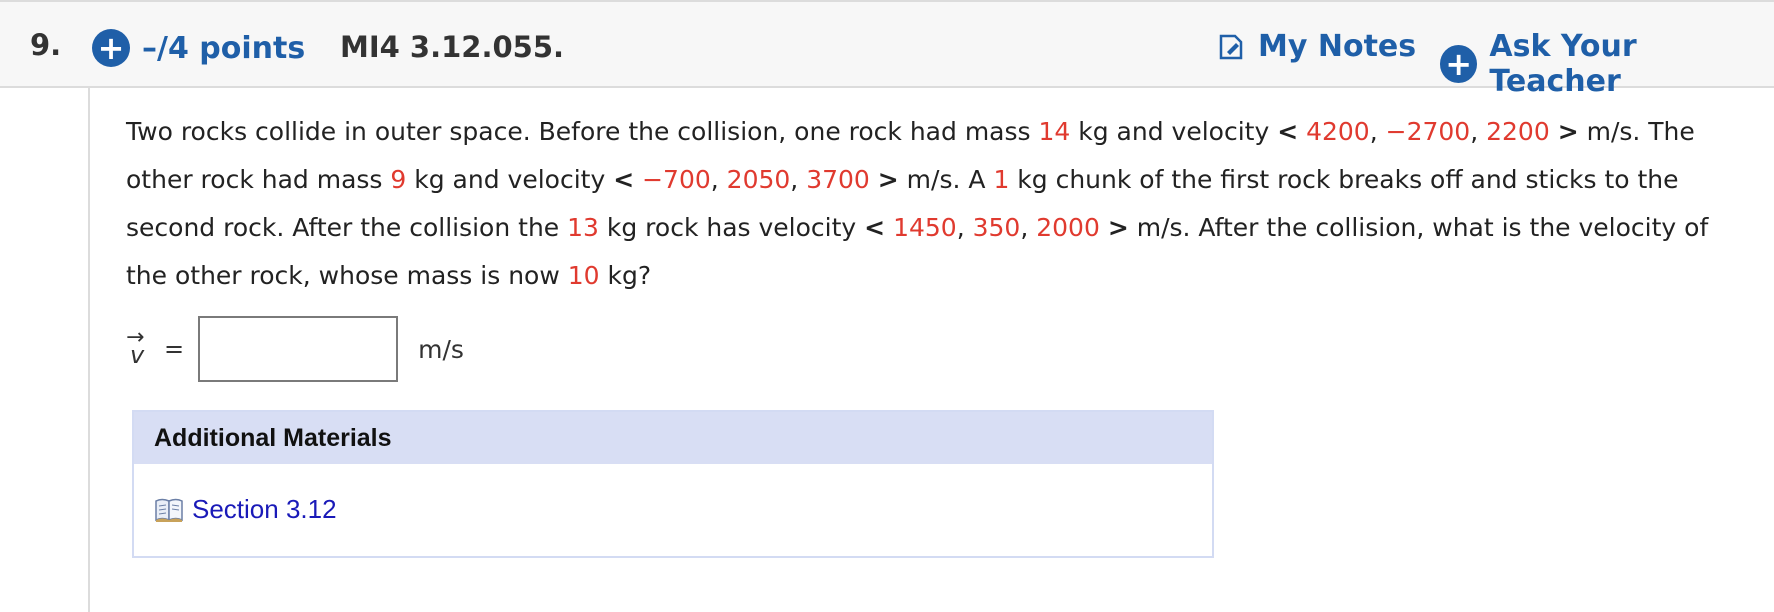 Image resolution: width=1774 pixels, height=612 pixels. I want to click on velocity3-z: 2000, so click(1068, 227).